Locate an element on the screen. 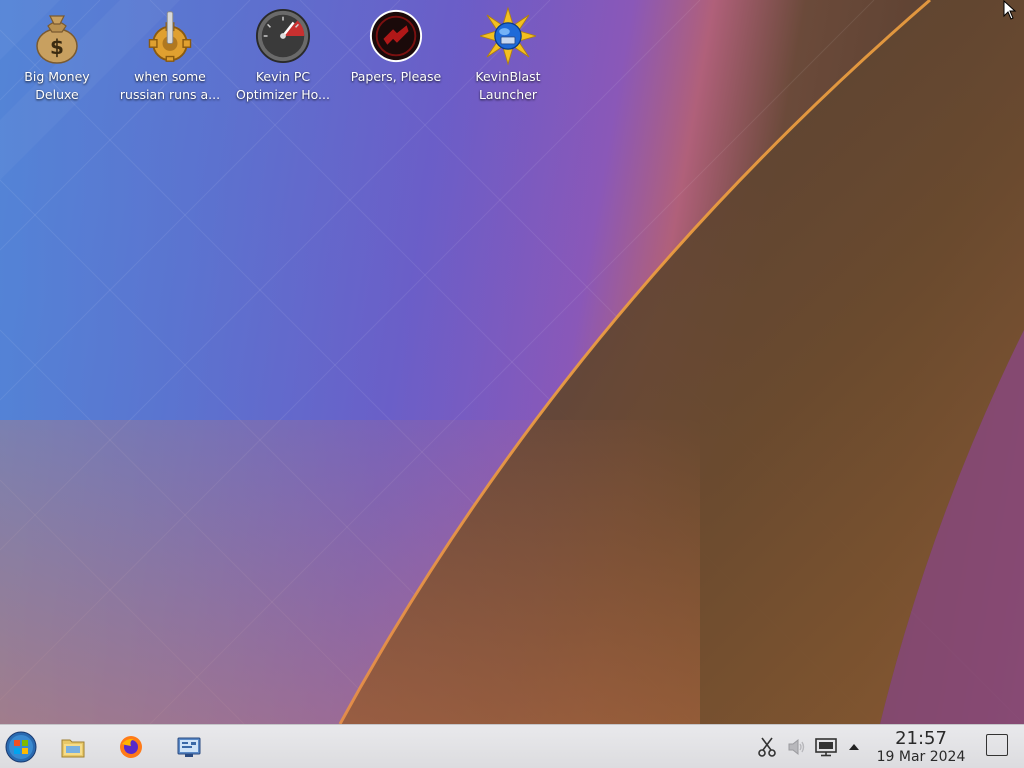 This screenshot has height=768, width=1024. desktop-icon-papers-please: Papers, Please is located at coordinates (396, 62).